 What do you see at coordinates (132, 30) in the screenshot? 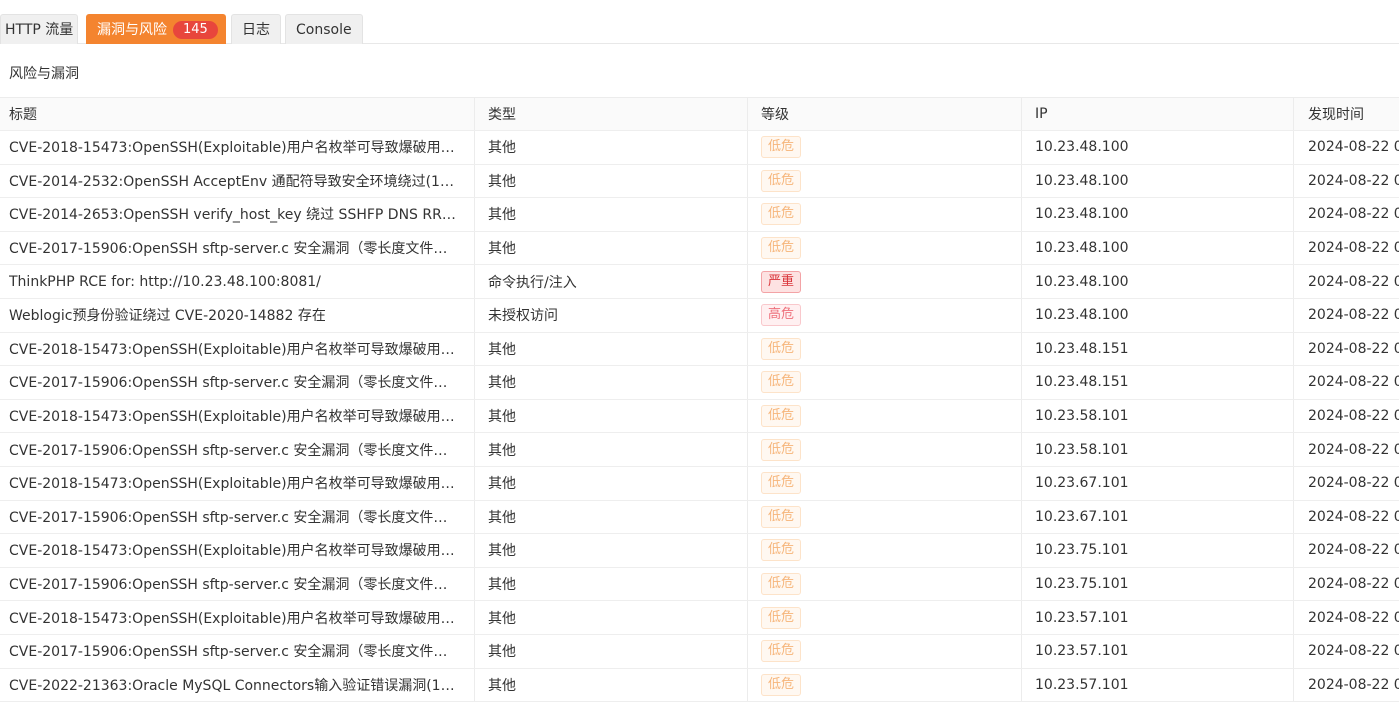
I see `tab-label: 漏洞与风险` at bounding box center [132, 30].